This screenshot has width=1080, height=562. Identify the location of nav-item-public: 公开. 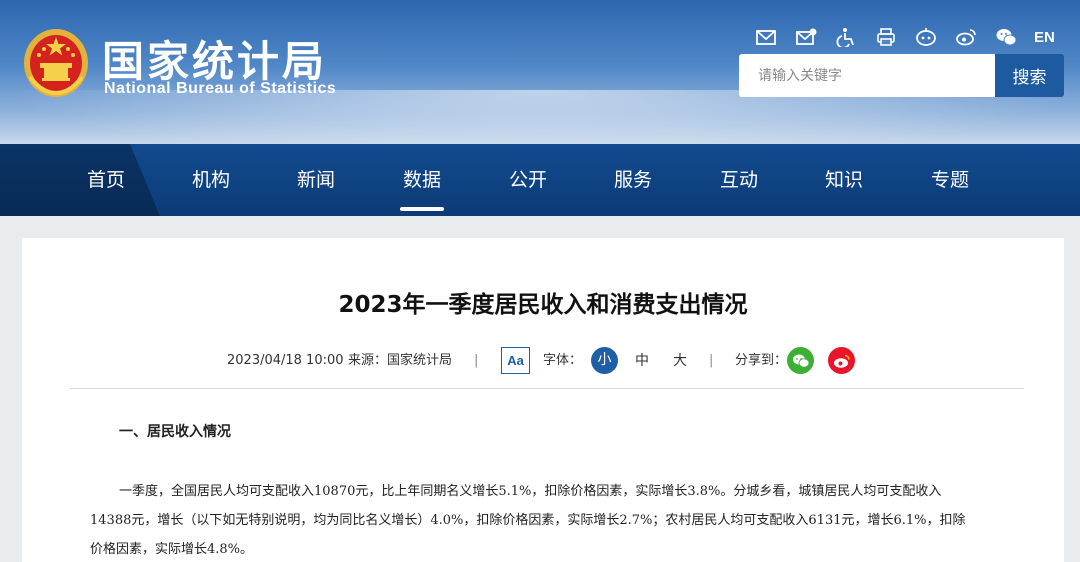
(528, 180).